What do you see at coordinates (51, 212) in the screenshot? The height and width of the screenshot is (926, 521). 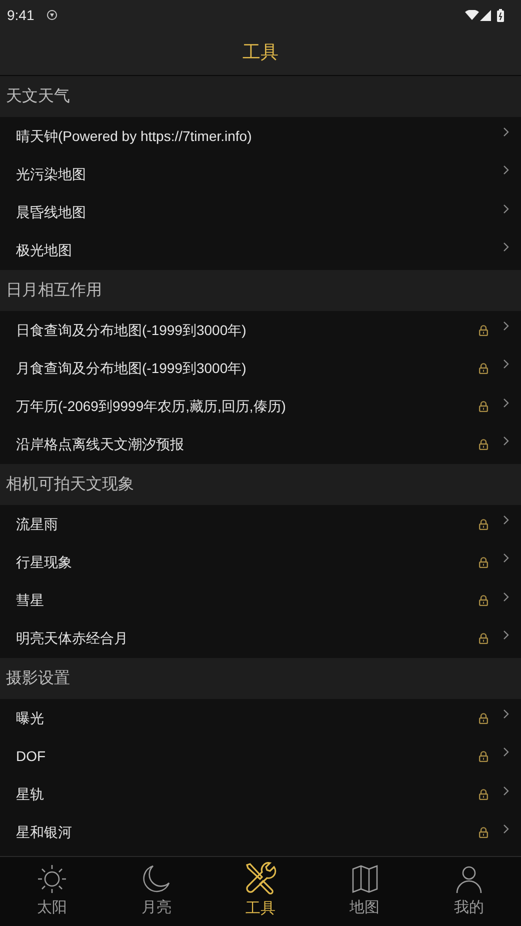 I see `row-label: 晨昏线地图` at bounding box center [51, 212].